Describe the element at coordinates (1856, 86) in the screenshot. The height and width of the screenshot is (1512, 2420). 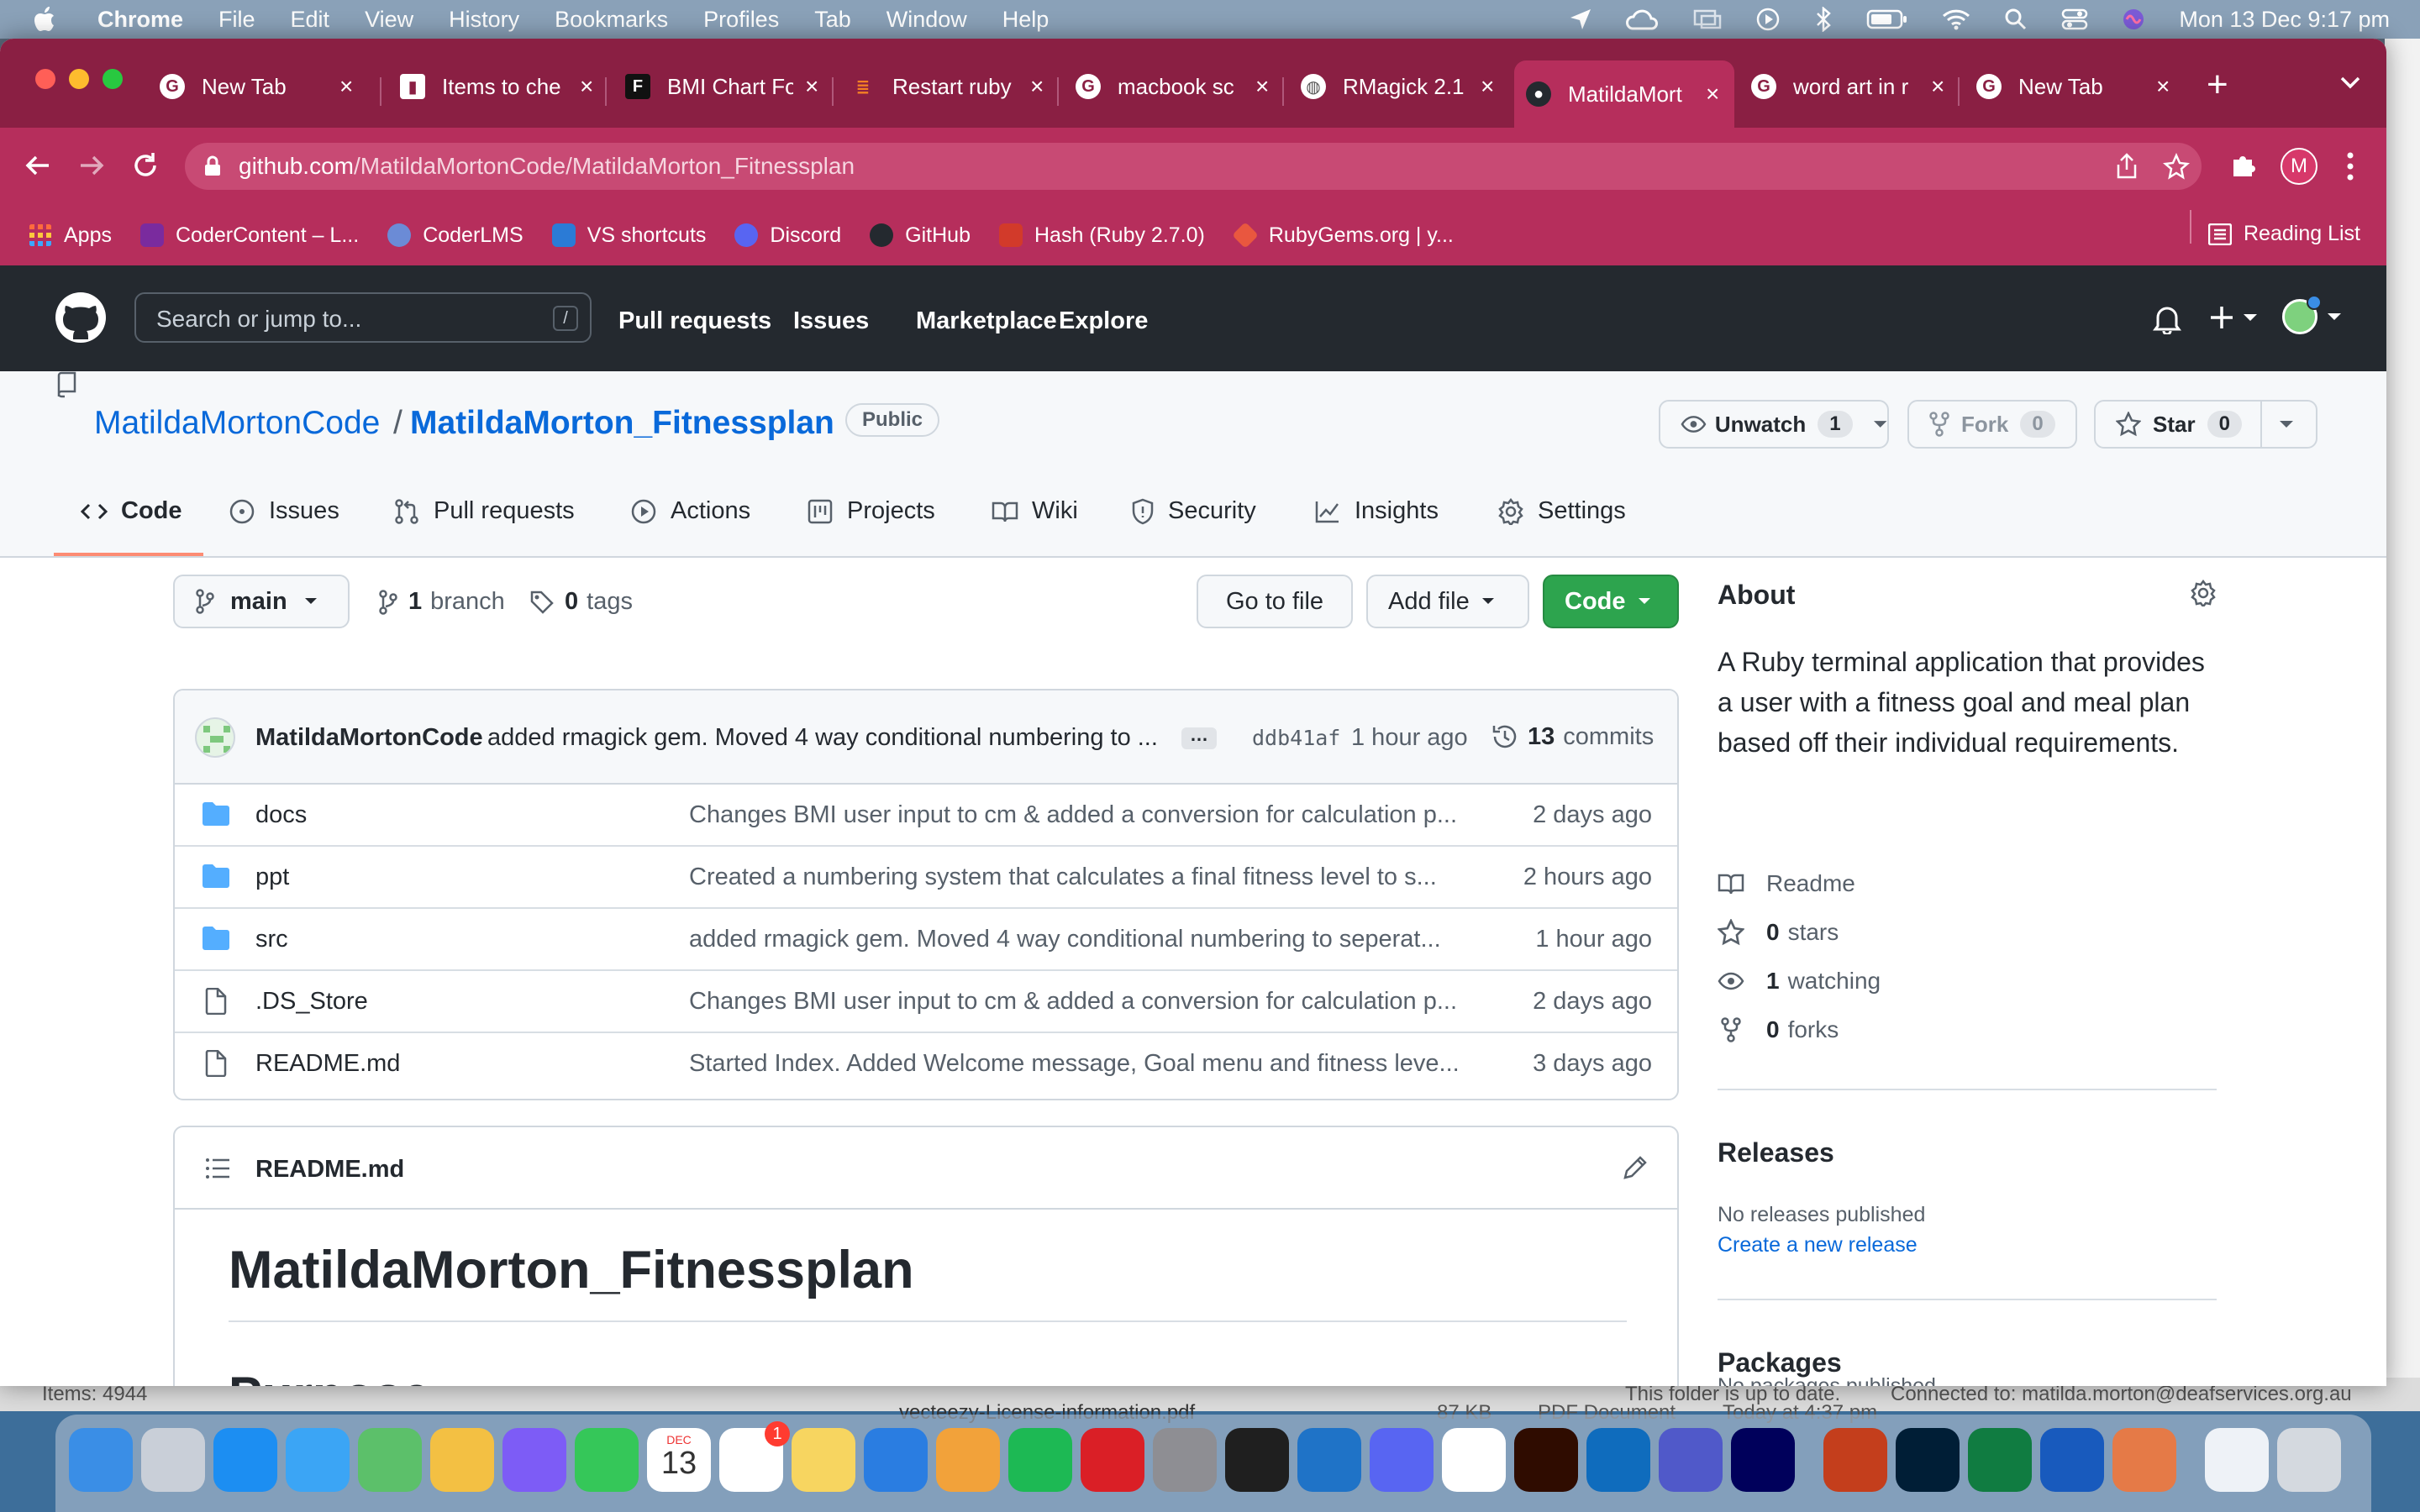
I see `tab-word-art: G word art in r ×` at that location.